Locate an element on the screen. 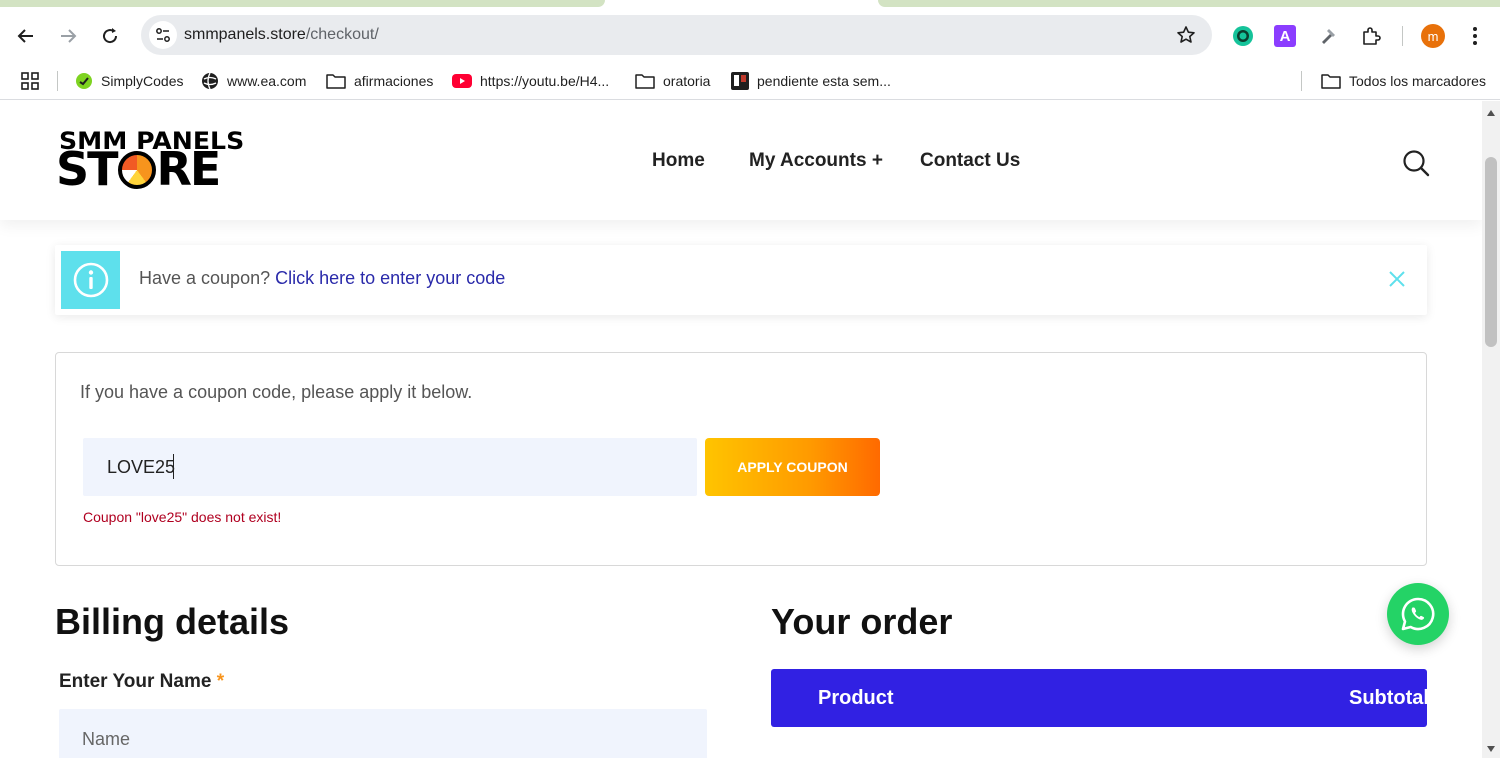 This screenshot has height=758, width=1500. extensions-puzzle-icon is located at coordinates (1371, 36).